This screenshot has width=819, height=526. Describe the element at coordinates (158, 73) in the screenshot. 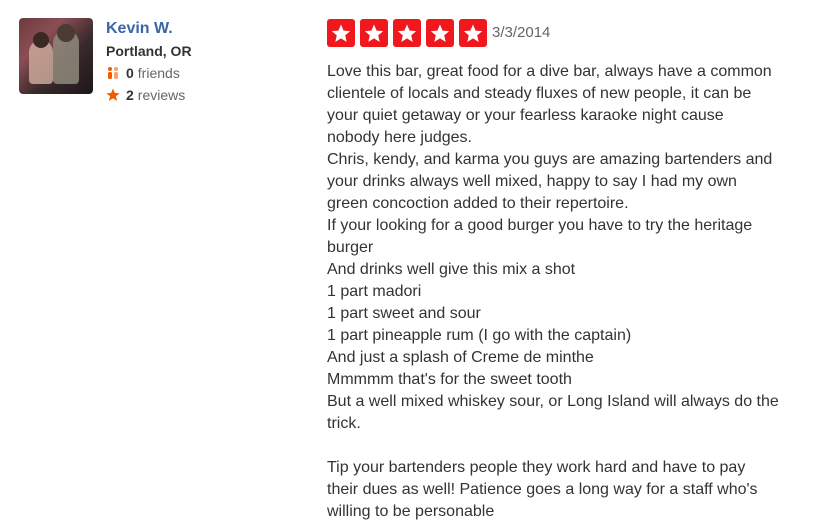

I see `friends-label: friends` at that location.